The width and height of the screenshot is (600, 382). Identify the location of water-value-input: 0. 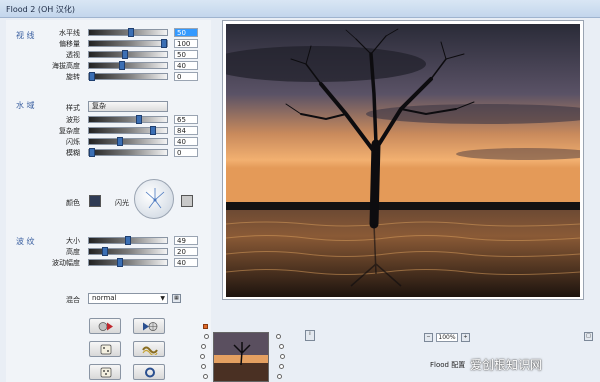
(186, 152).